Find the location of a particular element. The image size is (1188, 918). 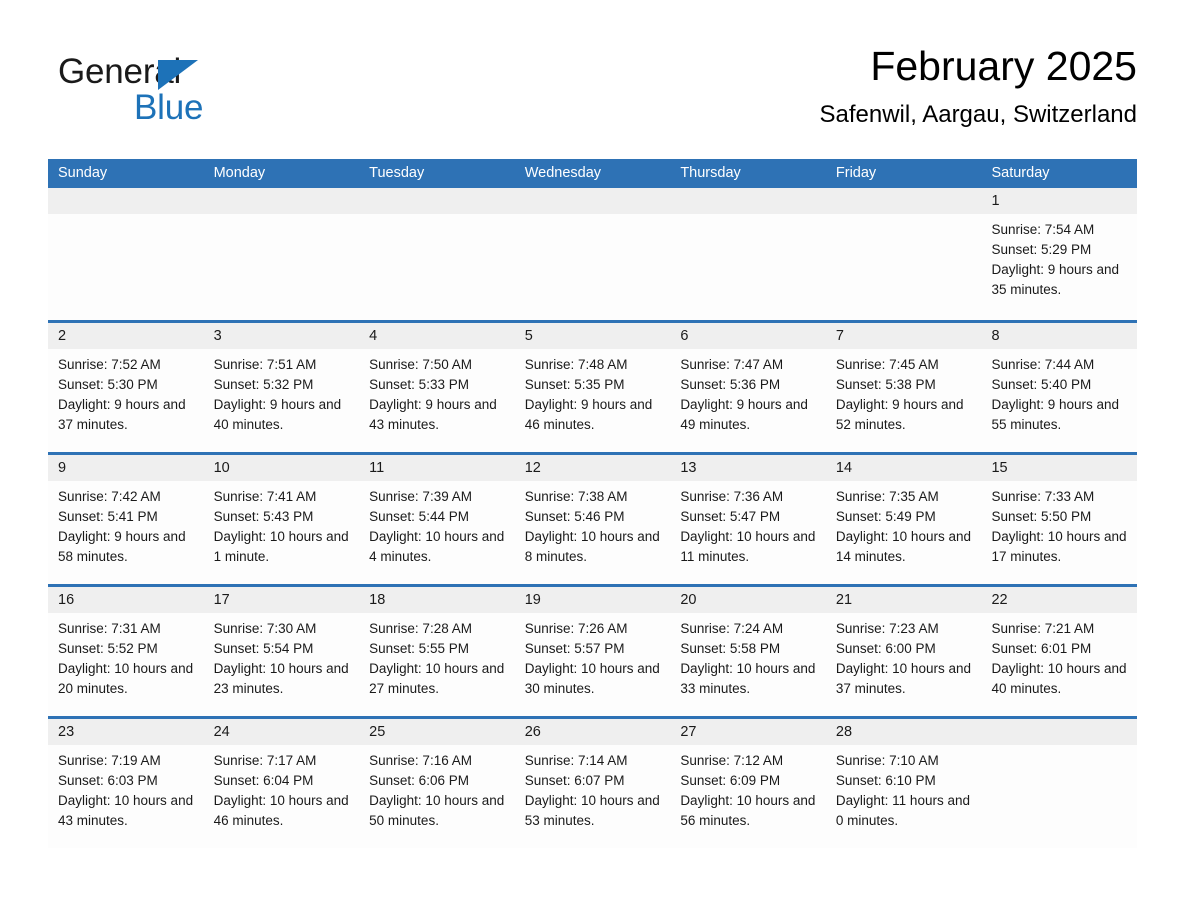

generalblue-logo: General Blue is located at coordinates (178, 92).